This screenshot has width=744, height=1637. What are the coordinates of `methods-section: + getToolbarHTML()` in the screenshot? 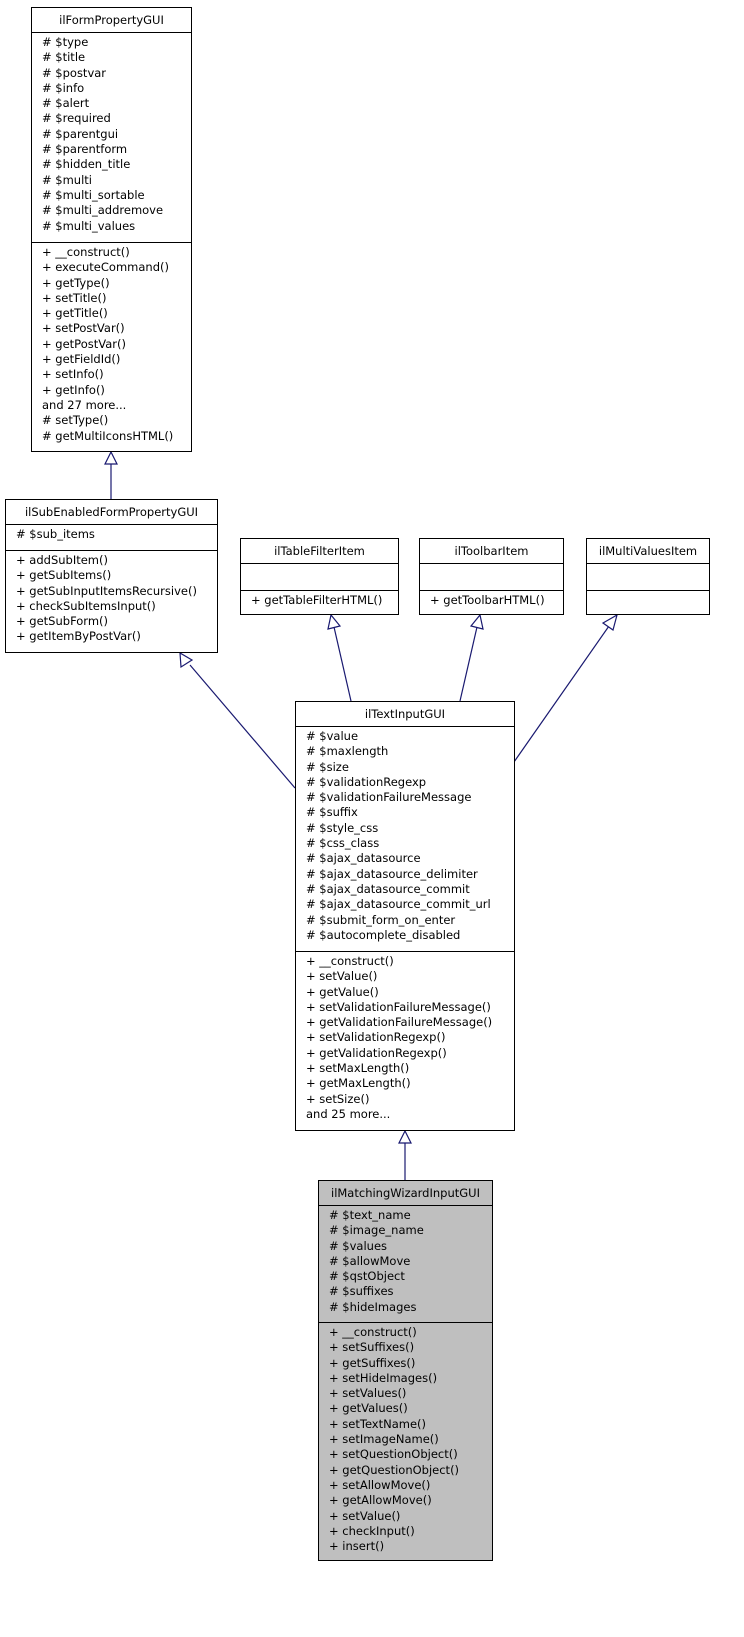 It's located at (491, 599).